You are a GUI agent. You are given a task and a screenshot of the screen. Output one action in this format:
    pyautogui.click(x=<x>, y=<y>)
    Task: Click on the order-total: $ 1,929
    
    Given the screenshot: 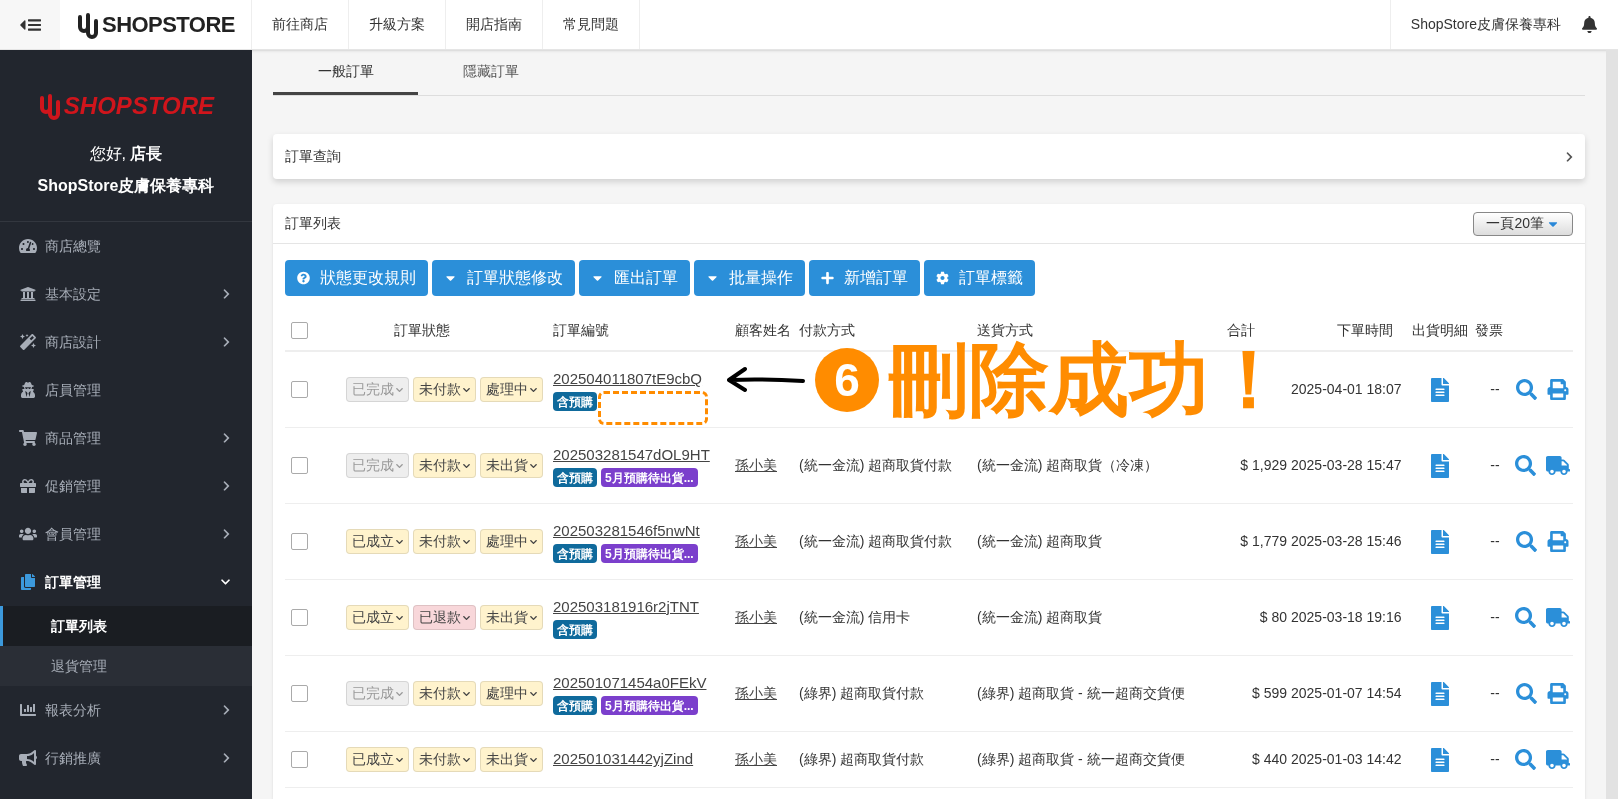 What is the action you would take?
    pyautogui.click(x=1264, y=465)
    